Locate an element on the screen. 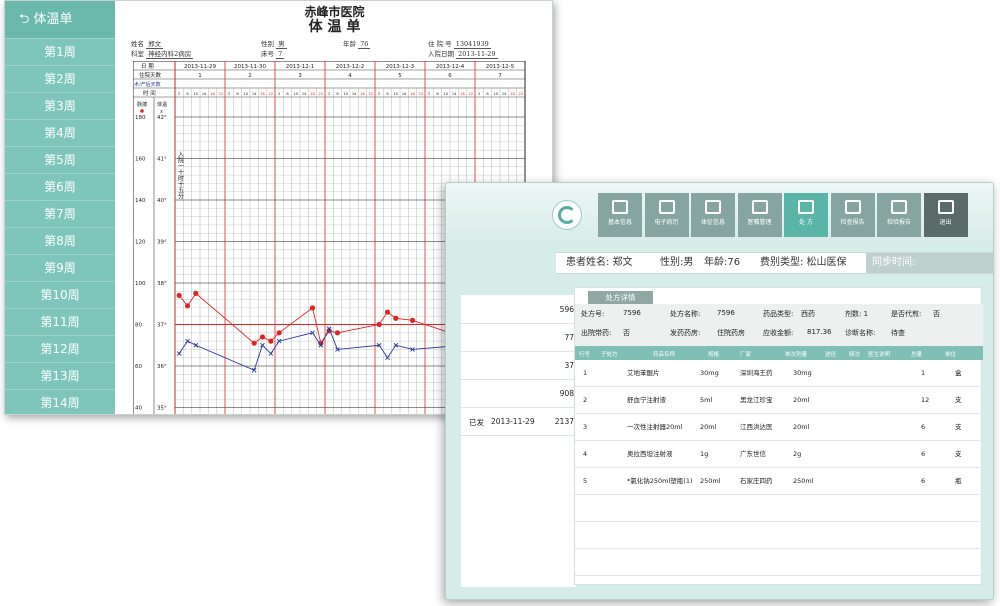 The height and width of the screenshot is (606, 1000). week-item: 第10周 is located at coordinates (60, 295).